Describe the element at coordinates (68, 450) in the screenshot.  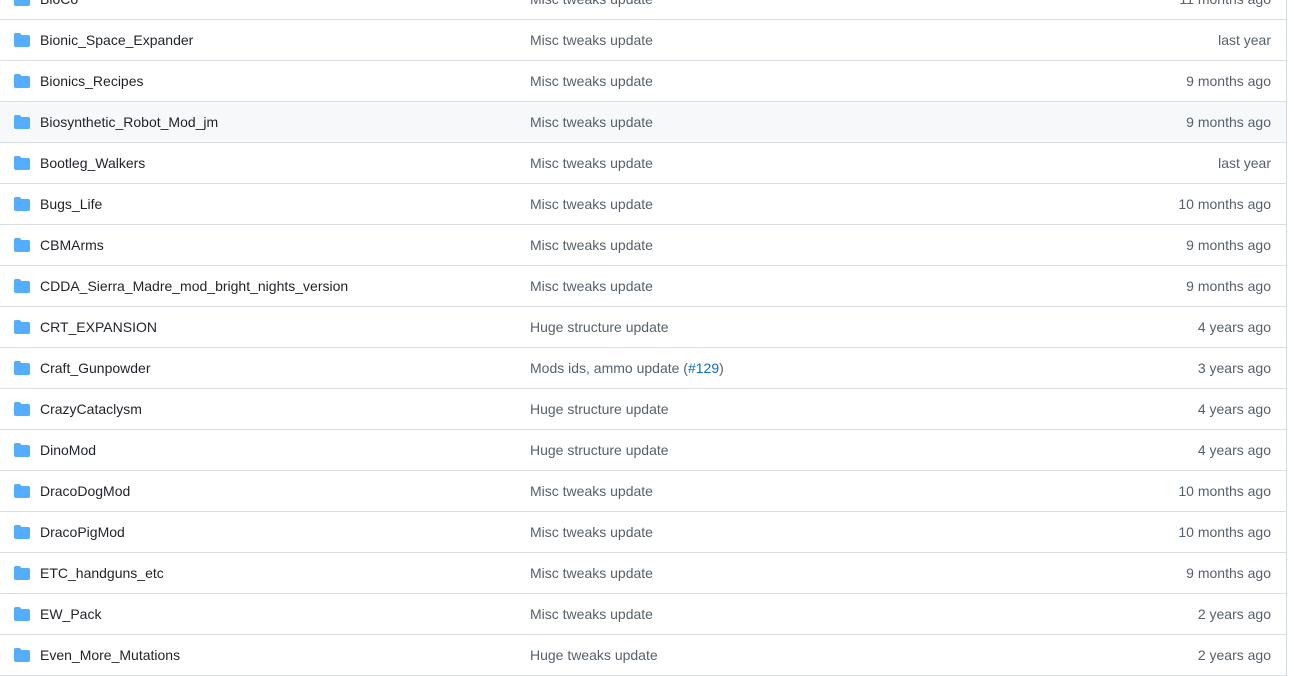
I see `directory-link: DinoMod` at that location.